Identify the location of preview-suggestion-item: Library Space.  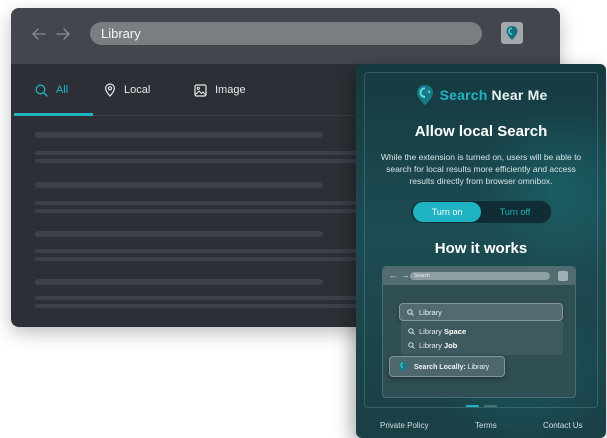
(442, 331).